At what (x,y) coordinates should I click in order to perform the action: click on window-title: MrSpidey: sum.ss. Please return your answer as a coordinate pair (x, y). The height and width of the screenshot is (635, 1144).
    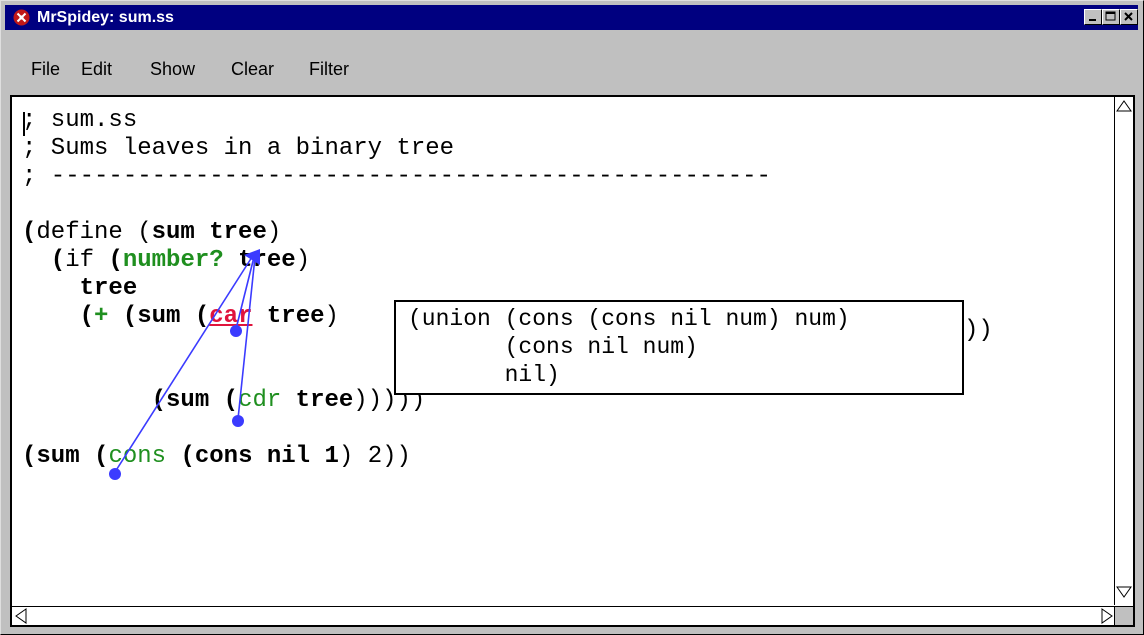
    Looking at the image, I should click on (105, 17).